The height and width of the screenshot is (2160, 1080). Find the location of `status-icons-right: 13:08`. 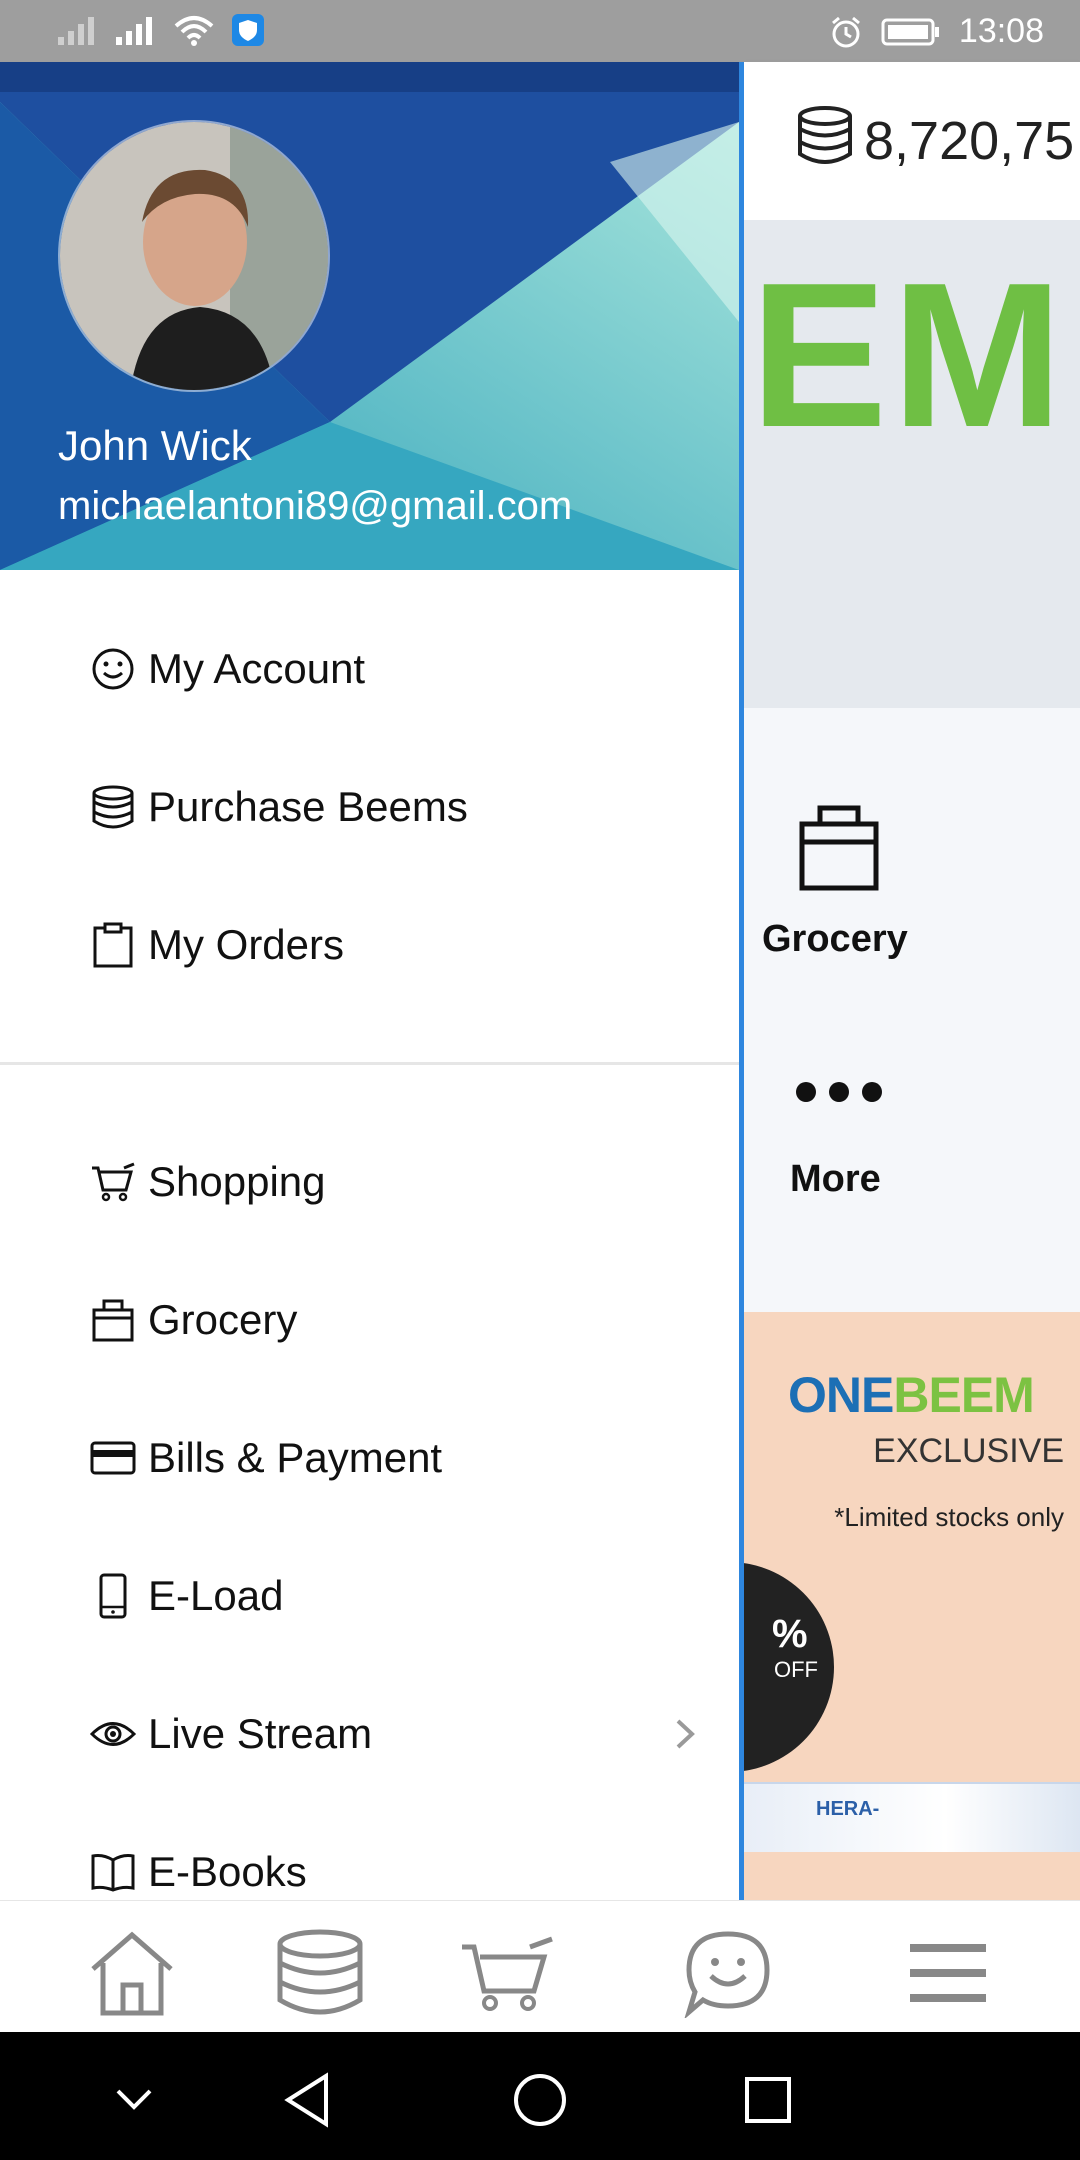

status-icons-right: 13:08 is located at coordinates (936, 31).